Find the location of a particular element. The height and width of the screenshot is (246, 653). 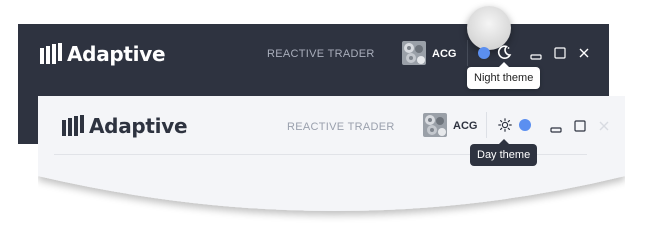

night-theme-tooltip: Night theme is located at coordinates (504, 75).